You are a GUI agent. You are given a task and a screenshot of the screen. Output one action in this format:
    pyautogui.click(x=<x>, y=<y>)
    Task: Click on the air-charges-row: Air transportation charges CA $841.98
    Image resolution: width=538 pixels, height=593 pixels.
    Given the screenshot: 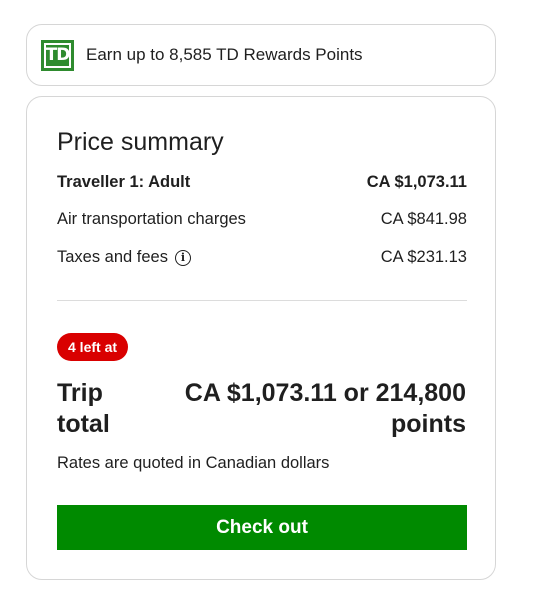 What is the action you would take?
    pyautogui.click(x=262, y=219)
    